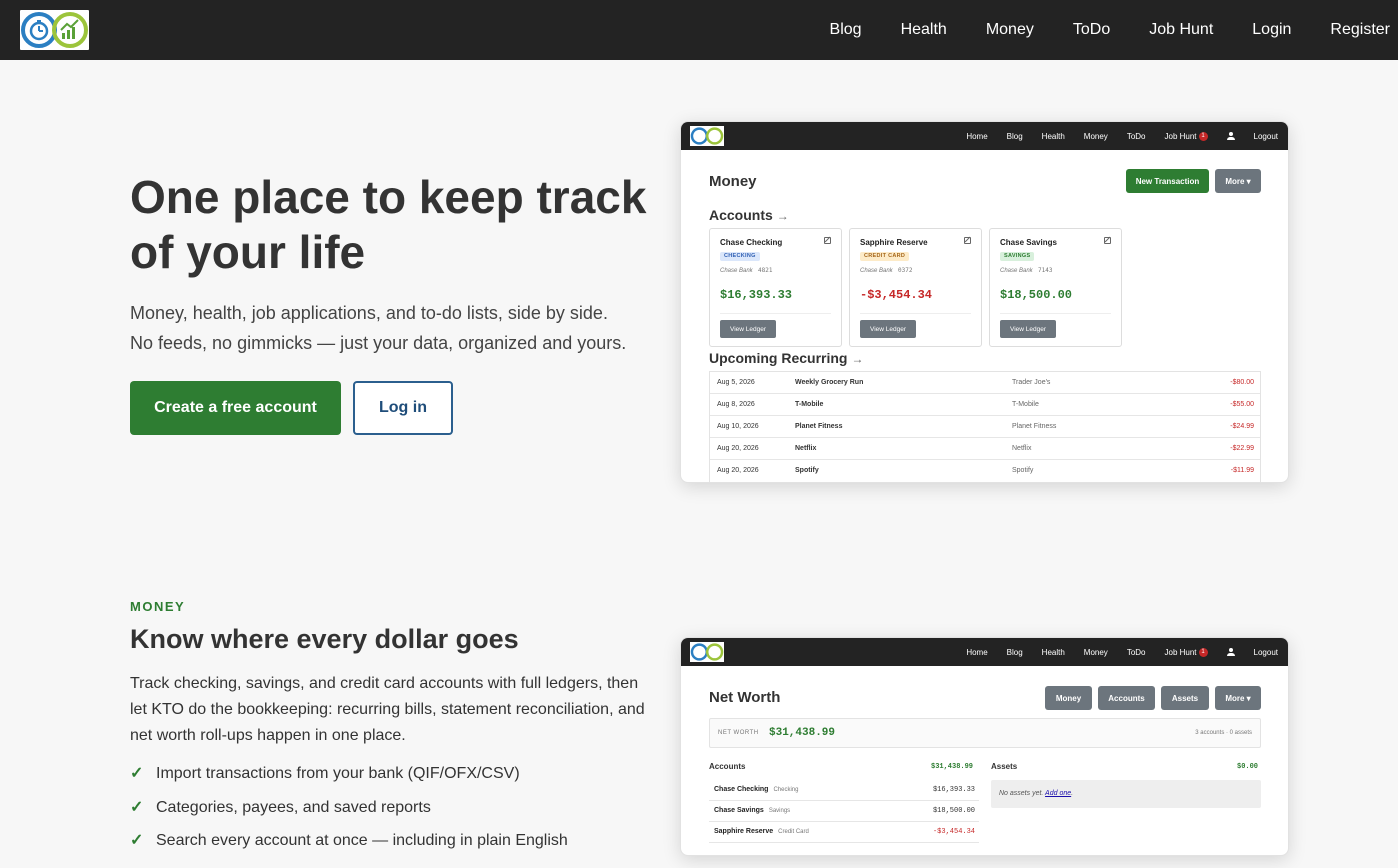  What do you see at coordinates (985, 449) in the screenshot?
I see `recurring-row: Aug 20, 2026 Netflix Netflix -$22.99` at bounding box center [985, 449].